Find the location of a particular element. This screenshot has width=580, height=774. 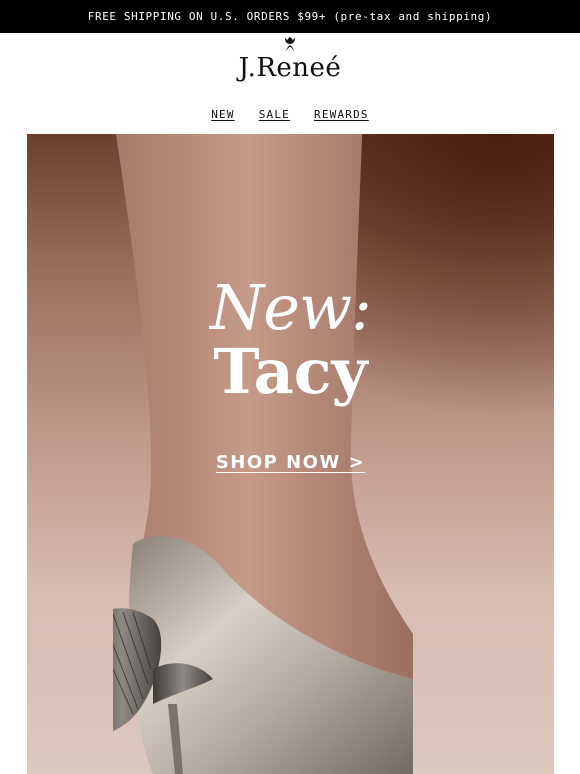

brand-name: J.Reneé is located at coordinates (290, 68).